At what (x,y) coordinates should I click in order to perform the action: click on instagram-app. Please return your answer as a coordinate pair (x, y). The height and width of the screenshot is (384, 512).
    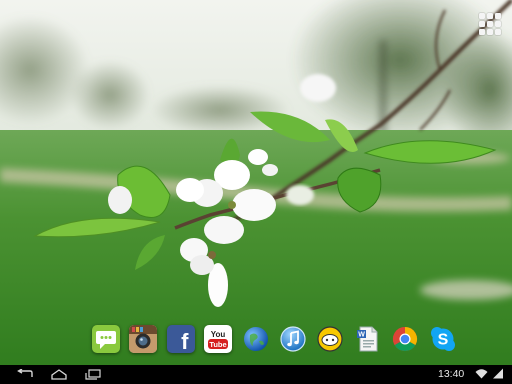
    Looking at the image, I should click on (143, 339).